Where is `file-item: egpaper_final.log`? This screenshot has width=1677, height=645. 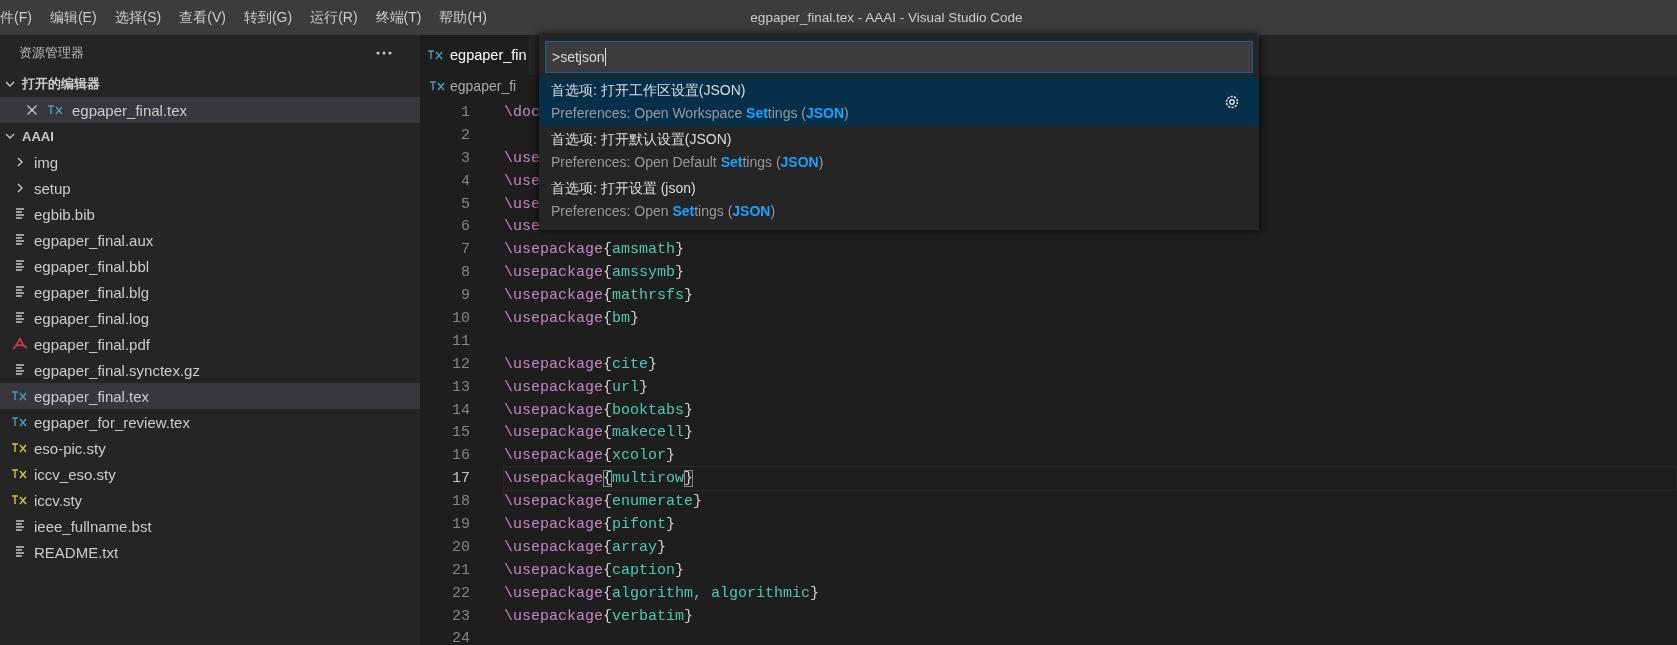 file-item: egpaper_final.log is located at coordinates (210, 318).